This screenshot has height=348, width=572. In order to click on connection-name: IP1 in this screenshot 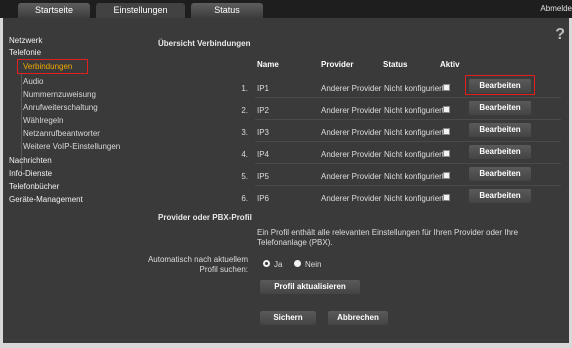, I will do `click(263, 88)`.